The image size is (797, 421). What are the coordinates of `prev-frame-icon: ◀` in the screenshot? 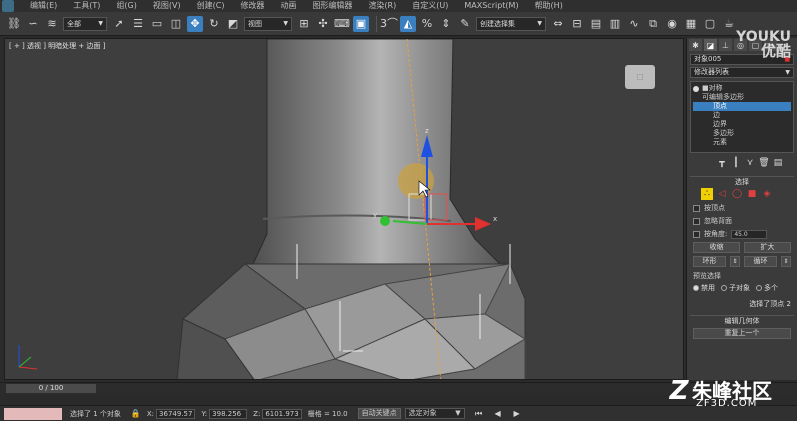 It's located at (498, 413).